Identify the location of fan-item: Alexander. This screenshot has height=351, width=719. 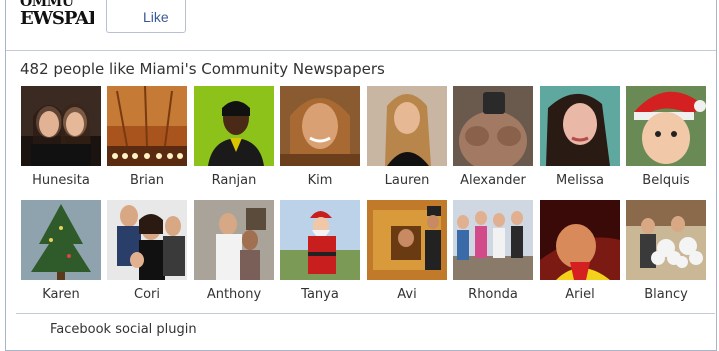
(493, 141).